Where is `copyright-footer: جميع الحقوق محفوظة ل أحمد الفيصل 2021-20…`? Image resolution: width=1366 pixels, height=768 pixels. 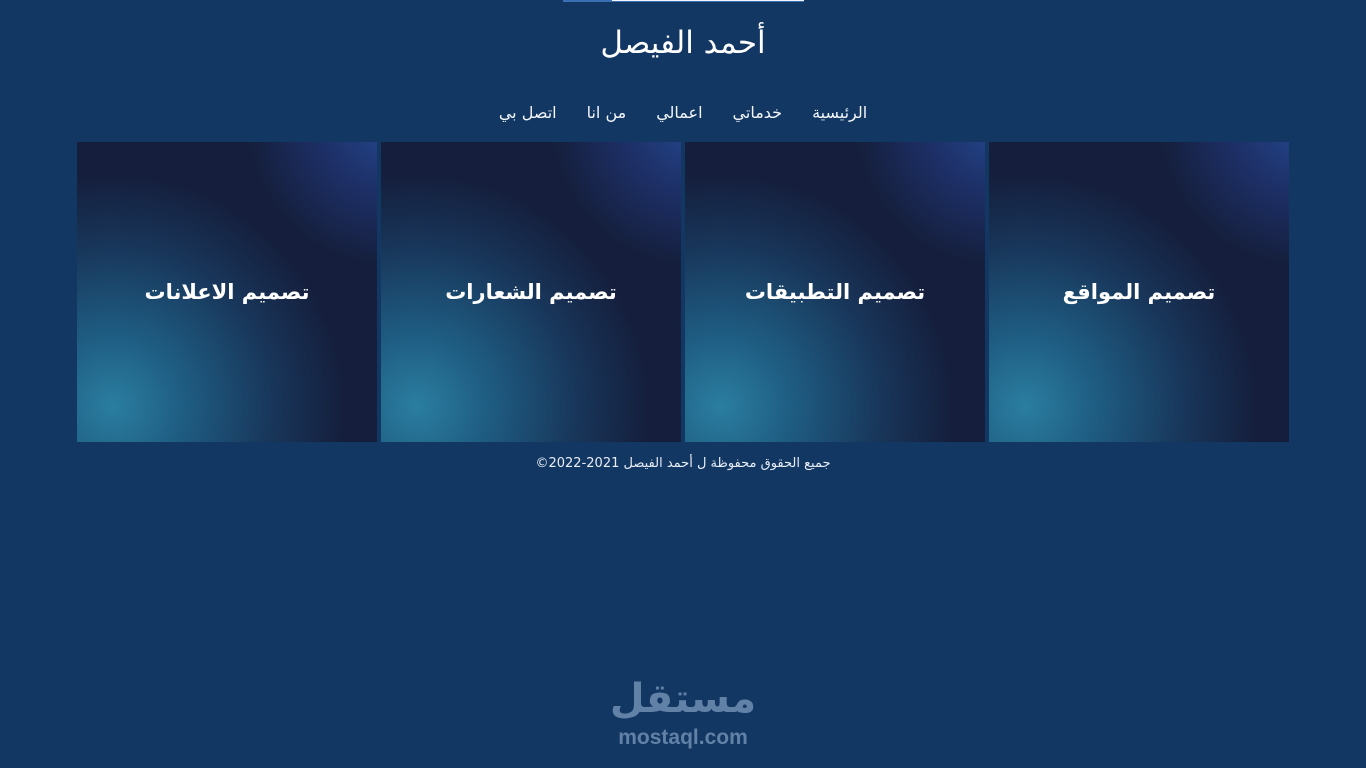
copyright-footer: جميع الحقوق محفوظة ل أحمد الفيصل 2021-20… is located at coordinates (683, 463).